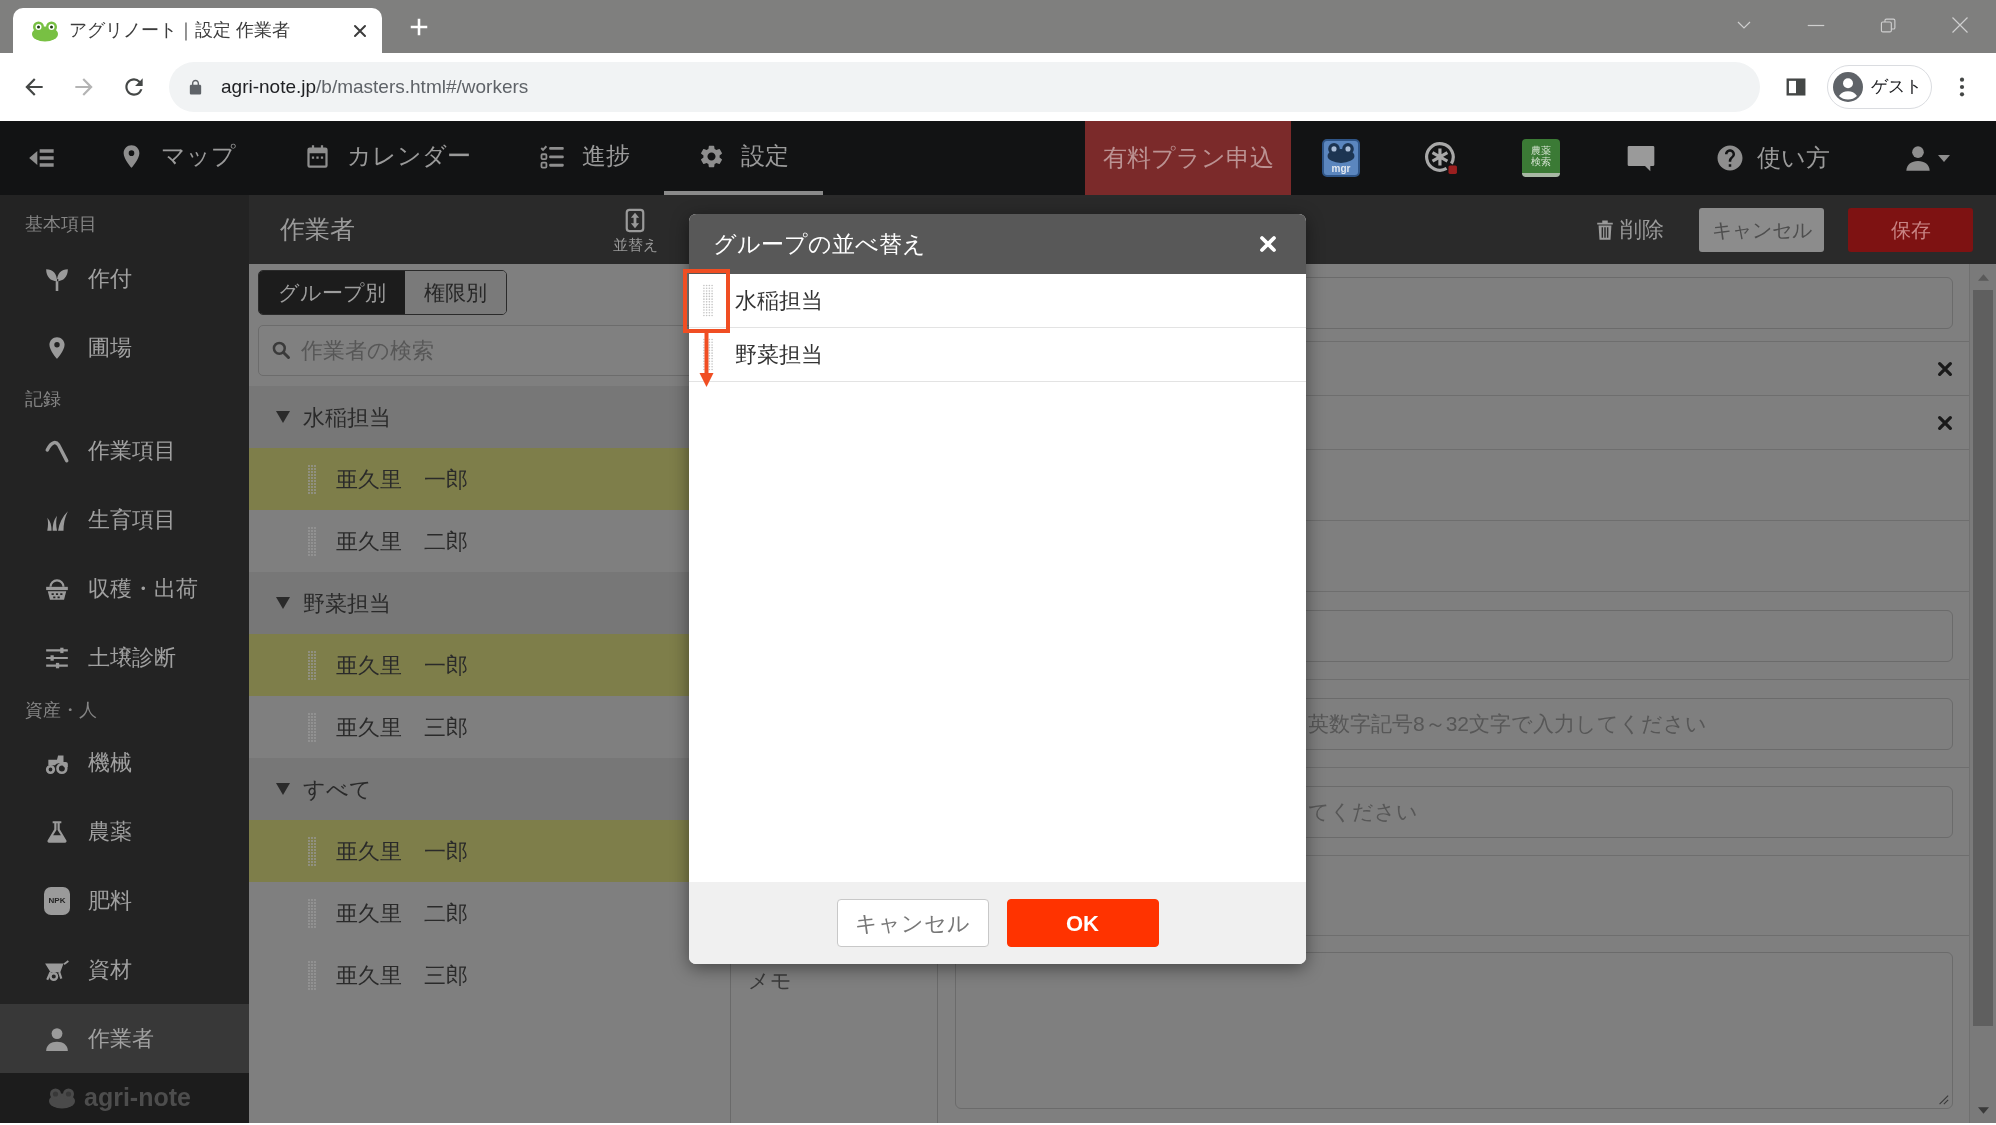 This screenshot has width=1996, height=1125. What do you see at coordinates (1879, 87) in the screenshot?
I see `profile-button: ゲスト` at bounding box center [1879, 87].